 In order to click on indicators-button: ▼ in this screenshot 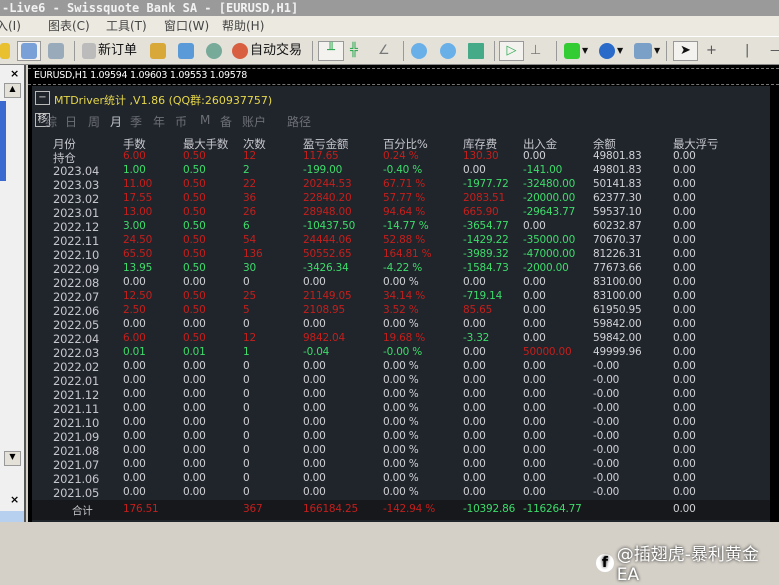, I will do `click(576, 51)`.